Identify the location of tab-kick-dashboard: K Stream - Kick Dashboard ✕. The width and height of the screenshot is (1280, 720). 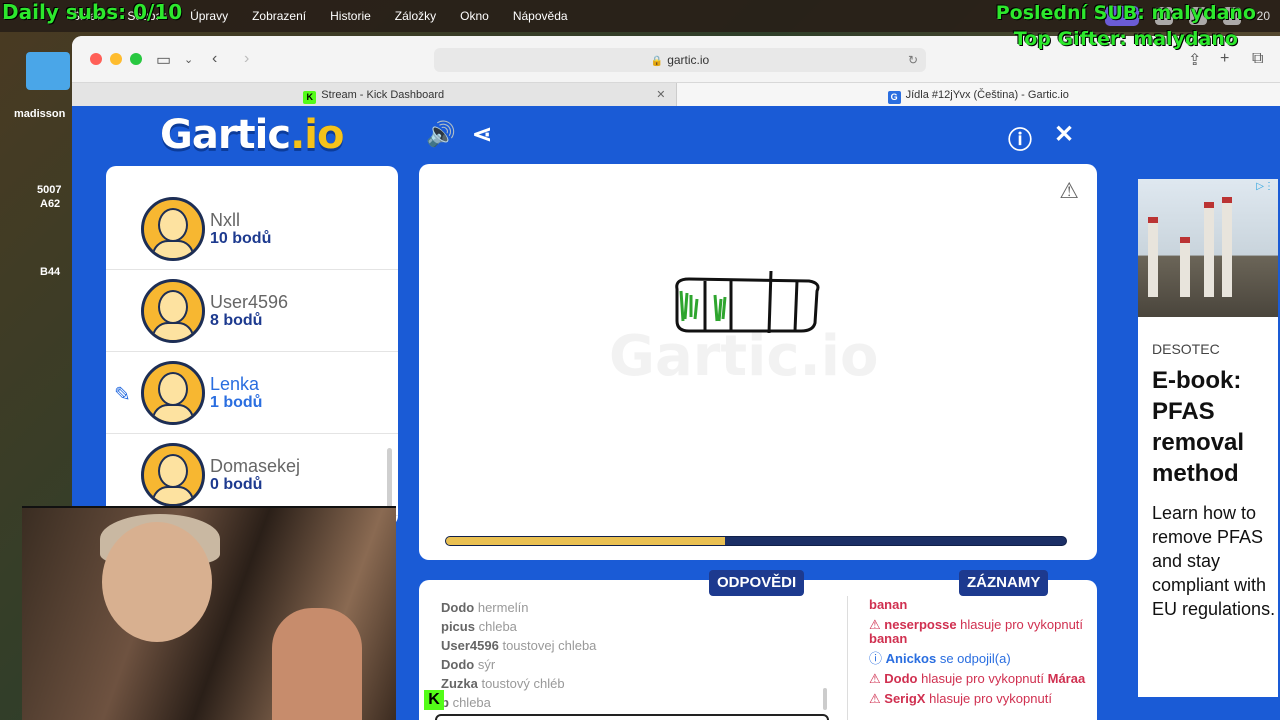
(374, 94).